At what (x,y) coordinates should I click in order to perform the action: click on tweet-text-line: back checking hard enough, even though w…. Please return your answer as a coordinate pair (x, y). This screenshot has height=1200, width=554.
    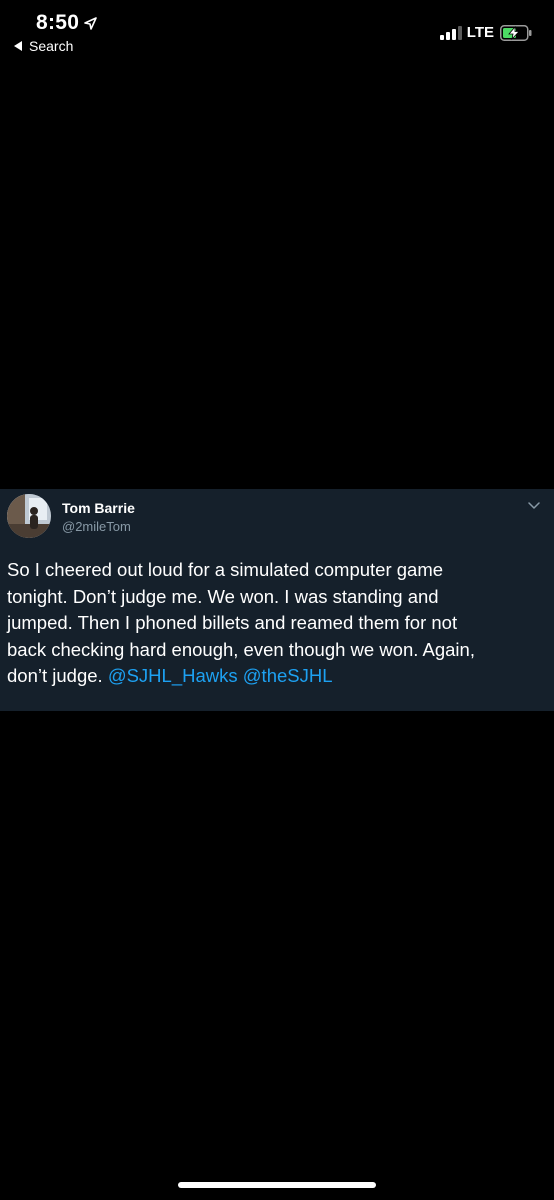
    Looking at the image, I should click on (241, 649).